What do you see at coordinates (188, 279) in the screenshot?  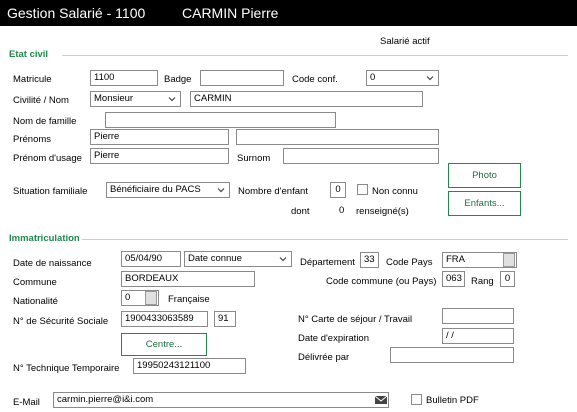 I see `commune-input: BORDEAUX` at bounding box center [188, 279].